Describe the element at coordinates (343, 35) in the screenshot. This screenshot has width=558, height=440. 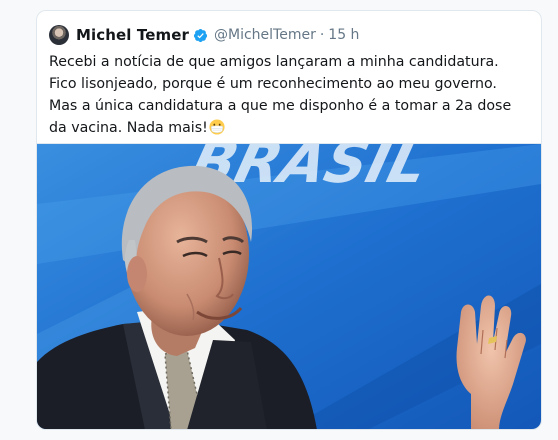
I see `timestamp: 15 h` at that location.